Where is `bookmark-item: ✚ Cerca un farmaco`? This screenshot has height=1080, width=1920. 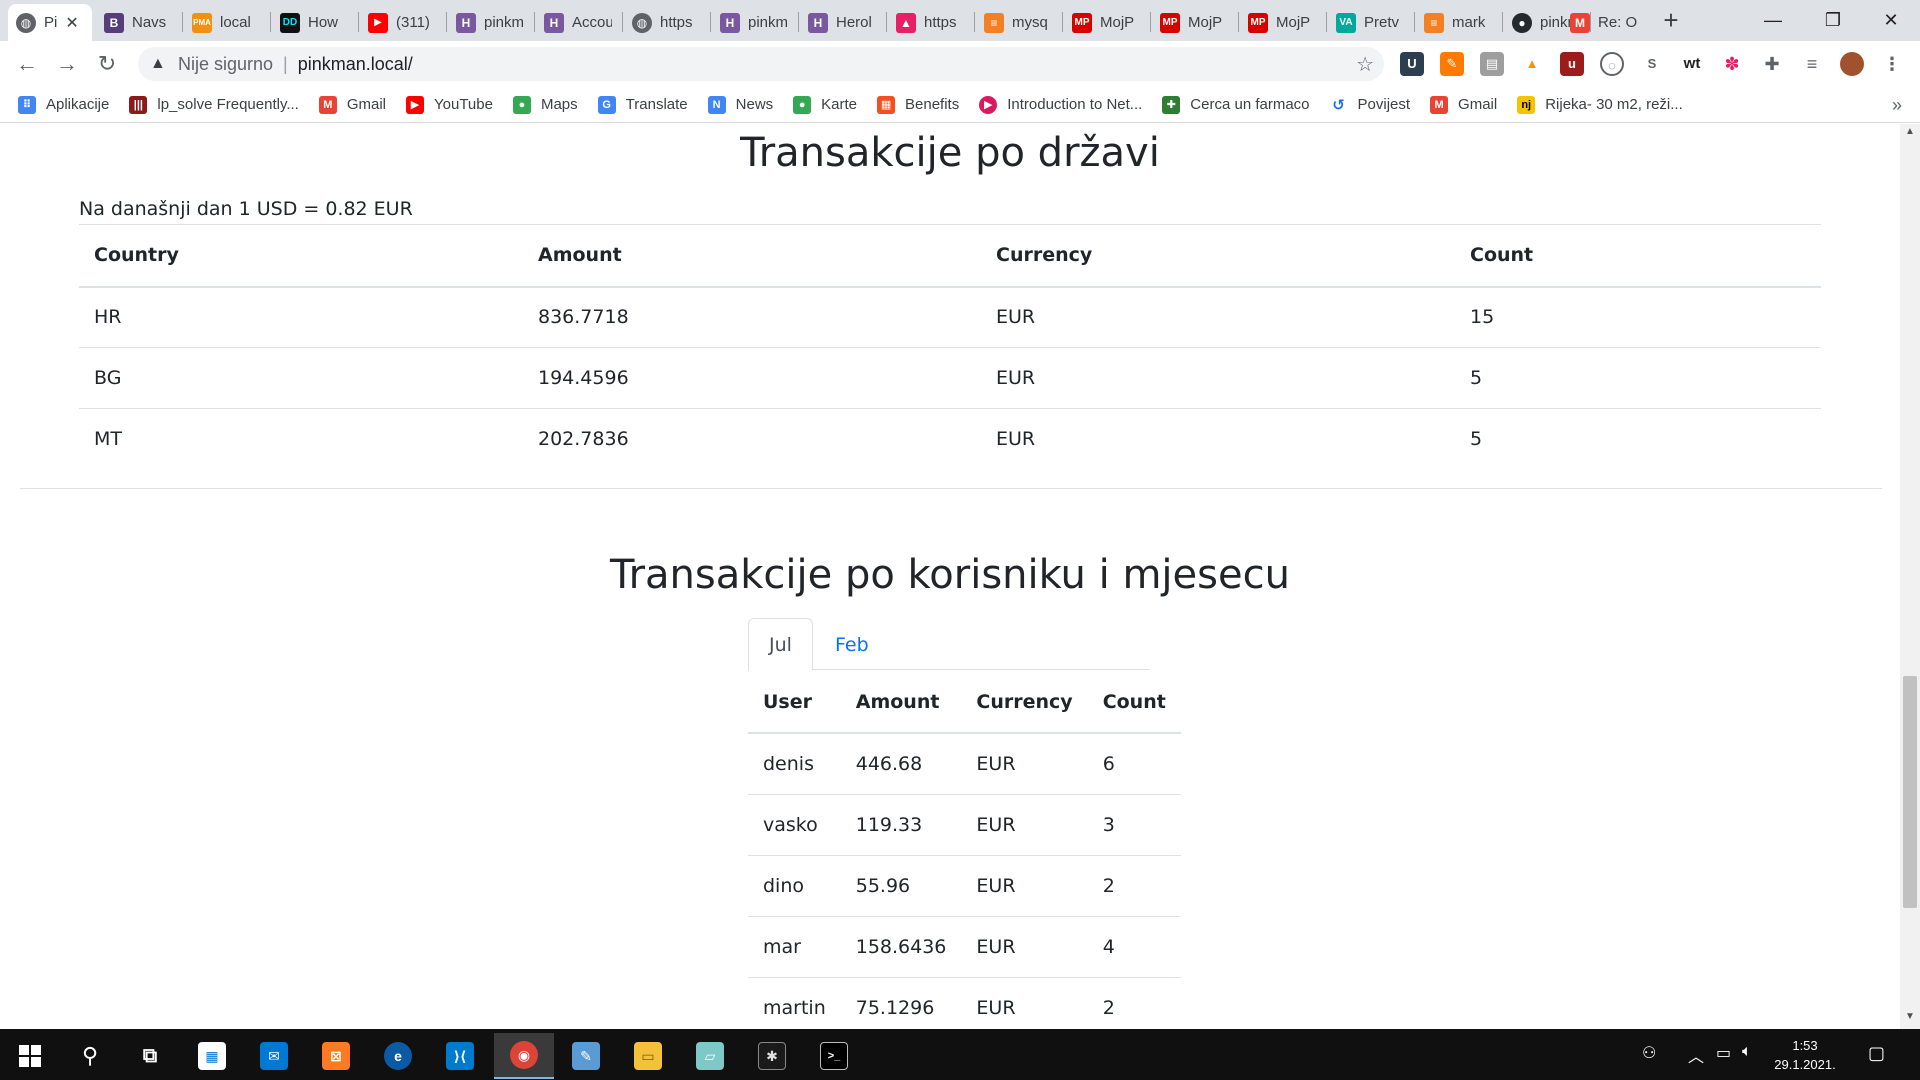
bookmark-item: ✚ Cerca un farmaco is located at coordinates (1236, 104).